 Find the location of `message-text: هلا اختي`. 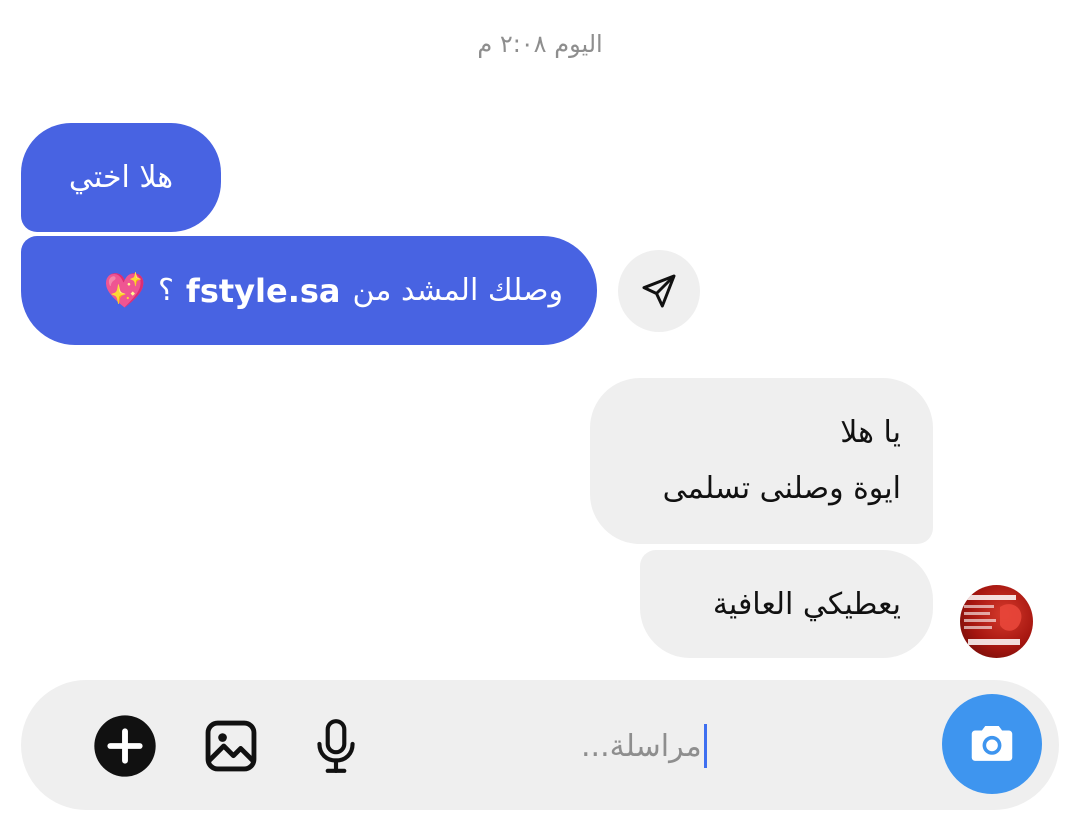

message-text: هلا اختي is located at coordinates (121, 177).